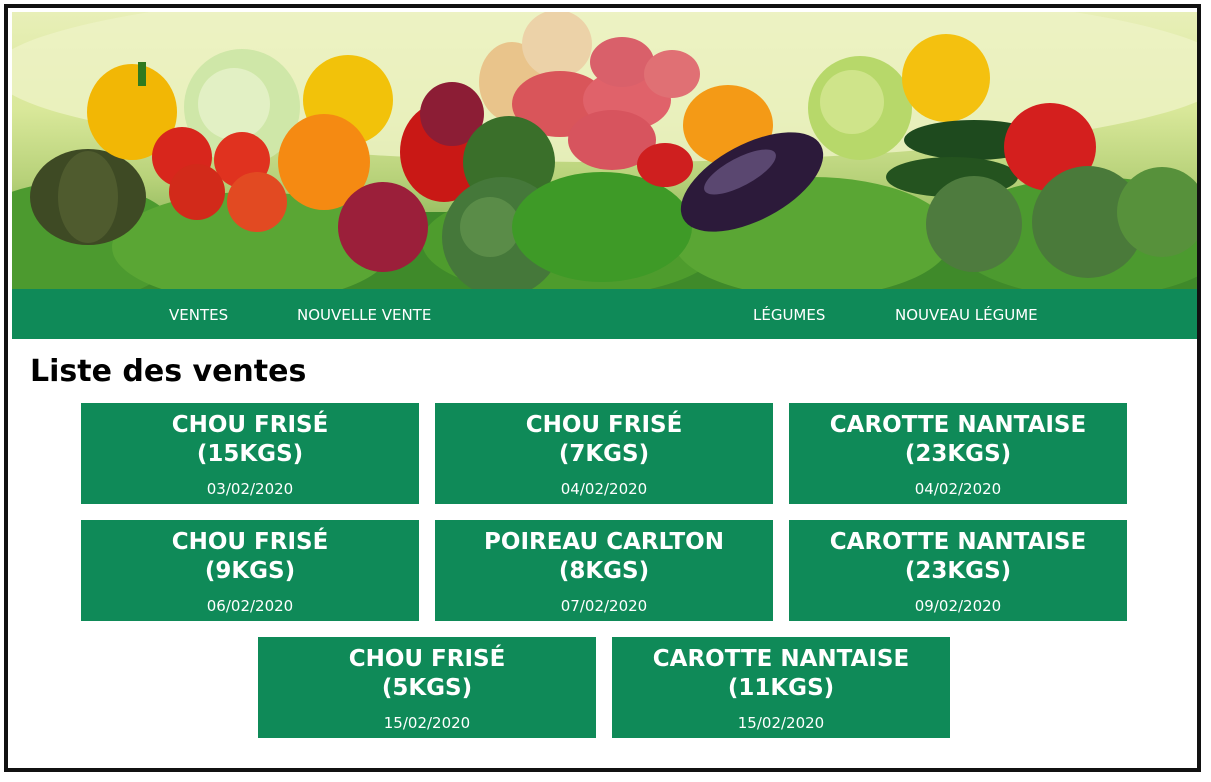 This screenshot has height=782, width=1211. I want to click on nav-nouveau-legume-link: NOUVEAU LÉGUME, so click(966, 314).